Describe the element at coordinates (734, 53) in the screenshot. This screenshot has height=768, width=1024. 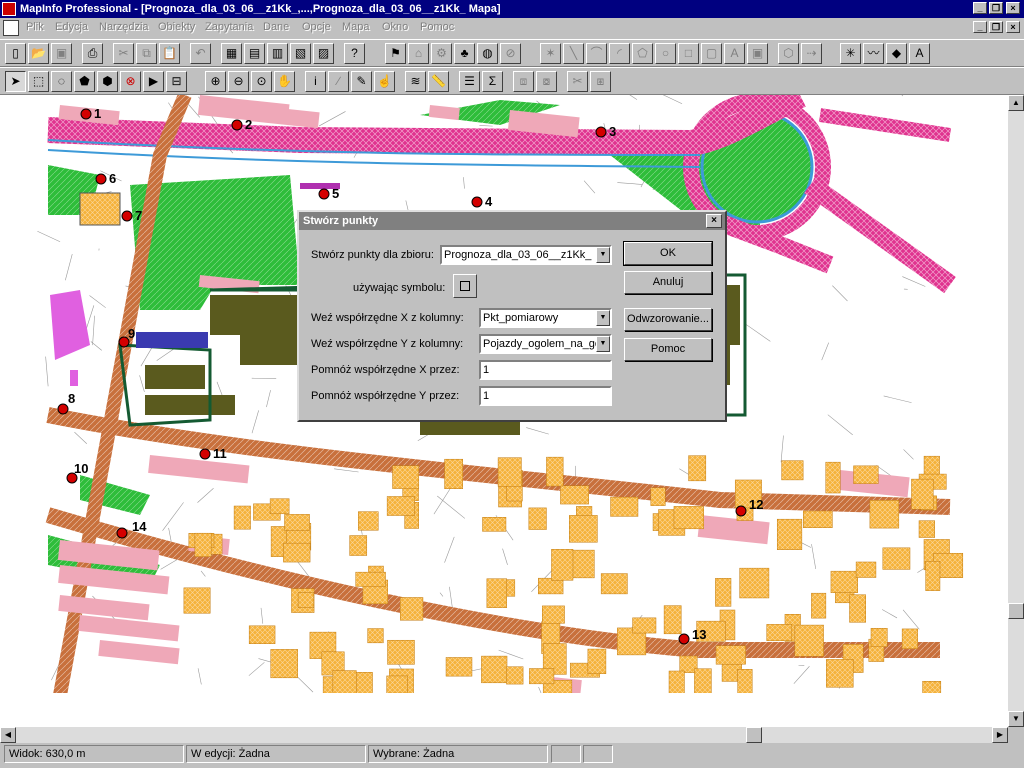
I see `text-tool-icon: A` at that location.